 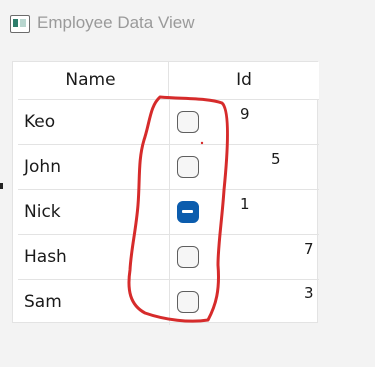 I want to click on window-title: Employee Data View, so click(x=116, y=22).